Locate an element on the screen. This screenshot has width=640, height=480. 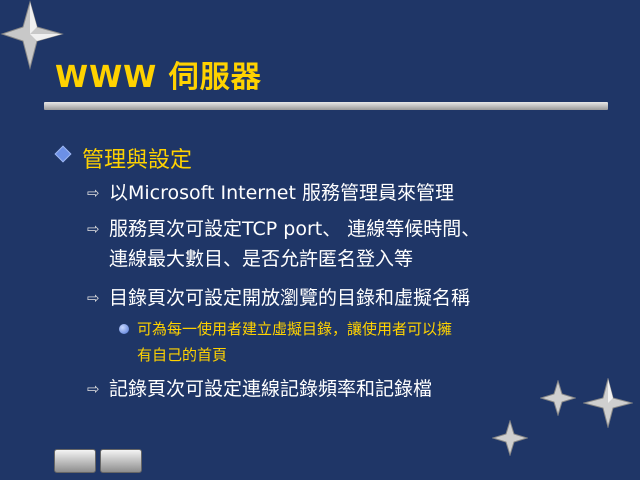
heading-text: 管理與設定 is located at coordinates (137, 160).